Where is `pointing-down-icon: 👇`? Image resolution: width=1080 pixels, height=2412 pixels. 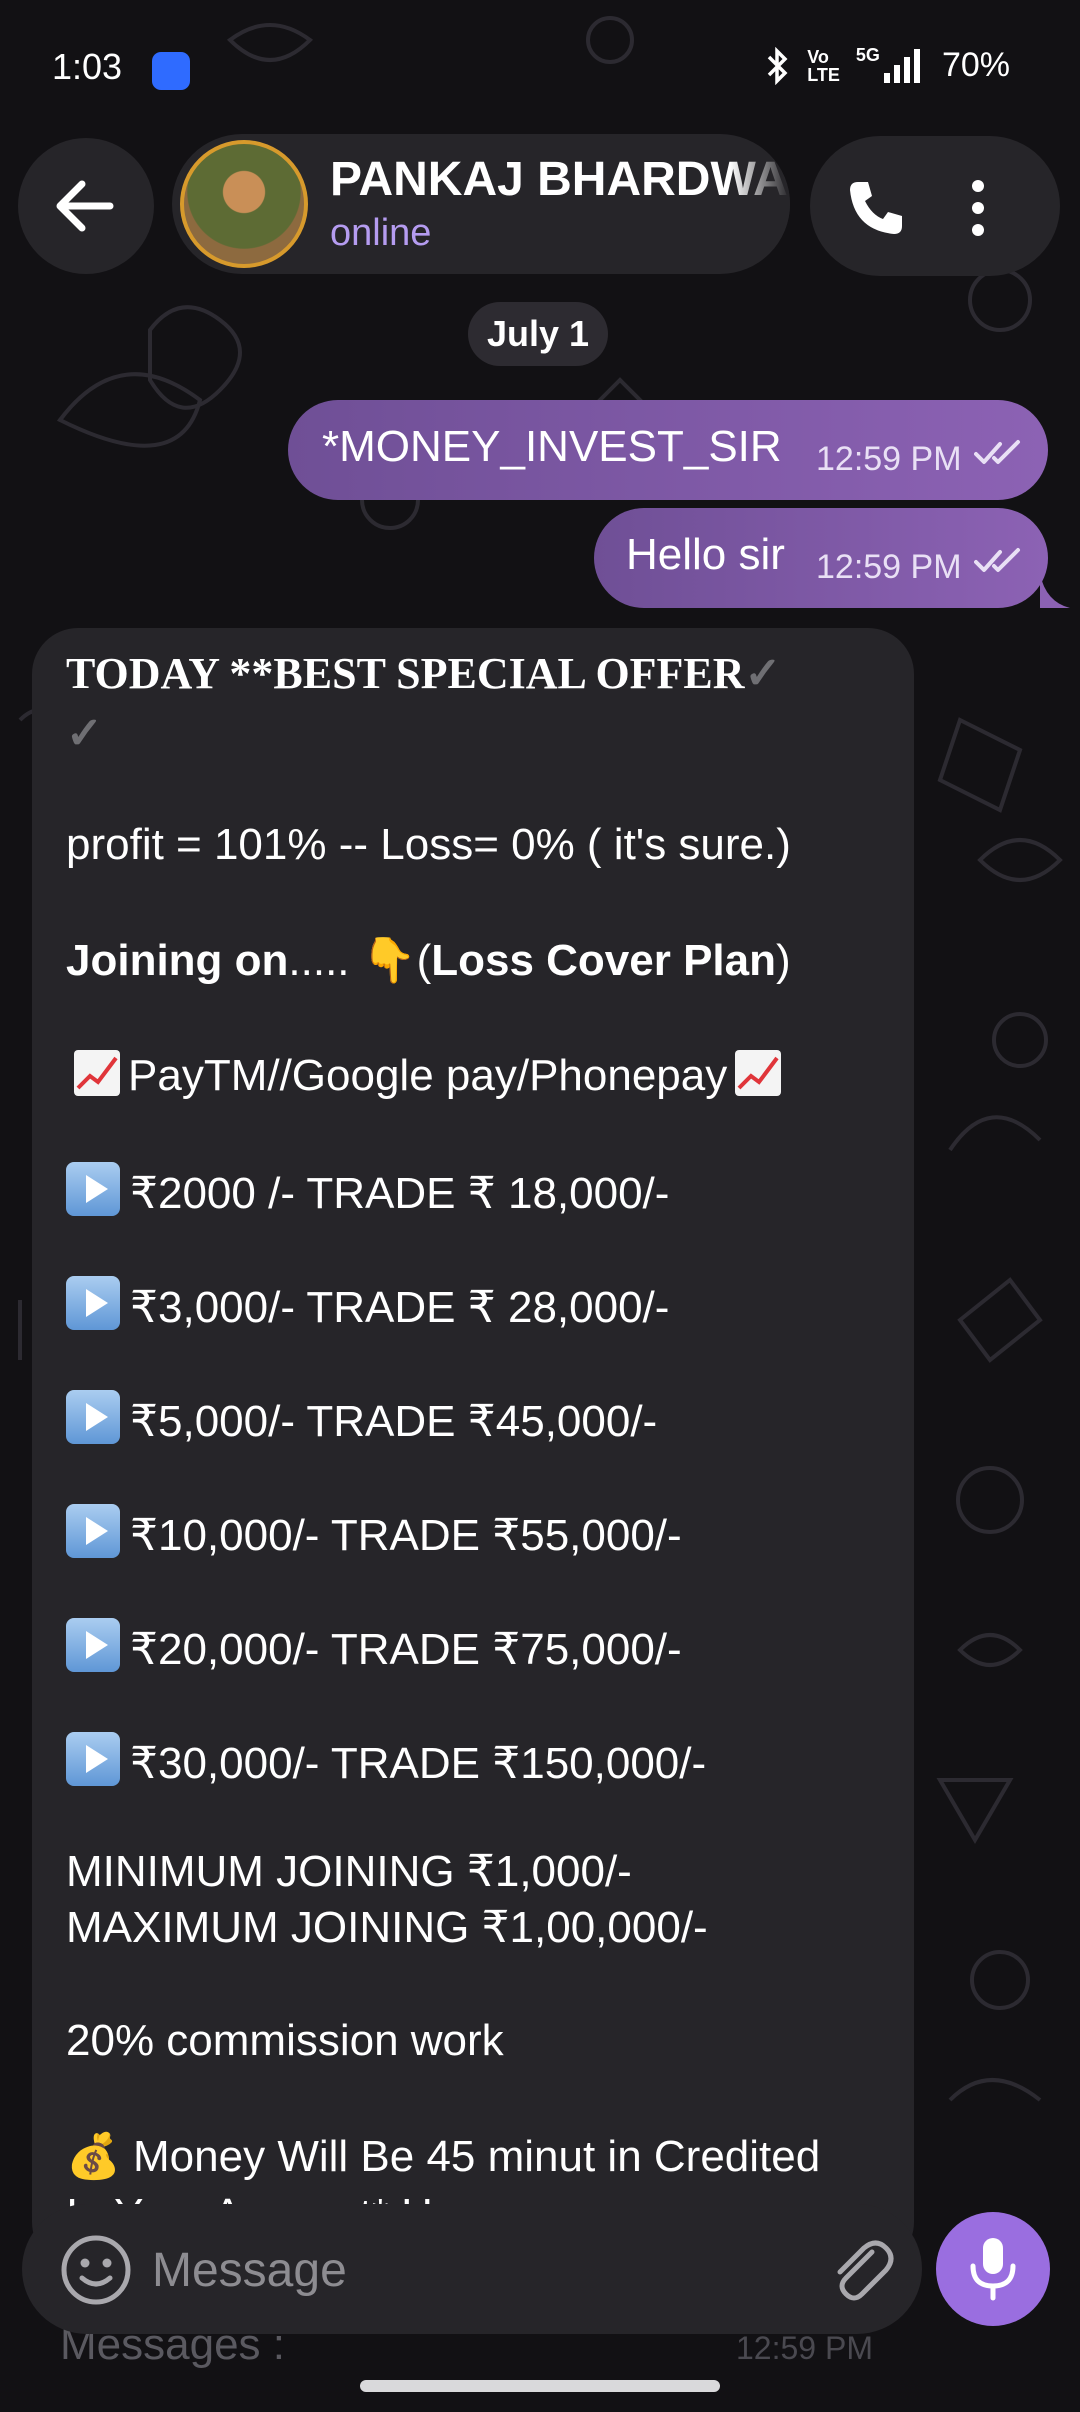
pointing-down-icon: 👇 is located at coordinates (389, 960).